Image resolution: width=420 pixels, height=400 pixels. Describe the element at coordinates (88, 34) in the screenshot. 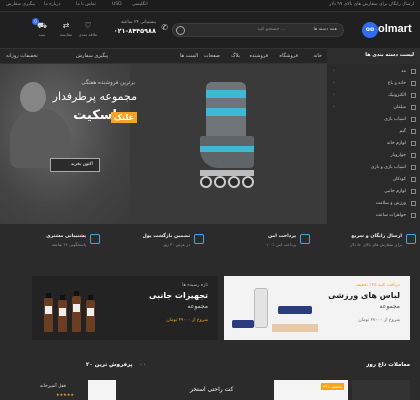

I see `wishlist-label: علاقه مندی` at that location.